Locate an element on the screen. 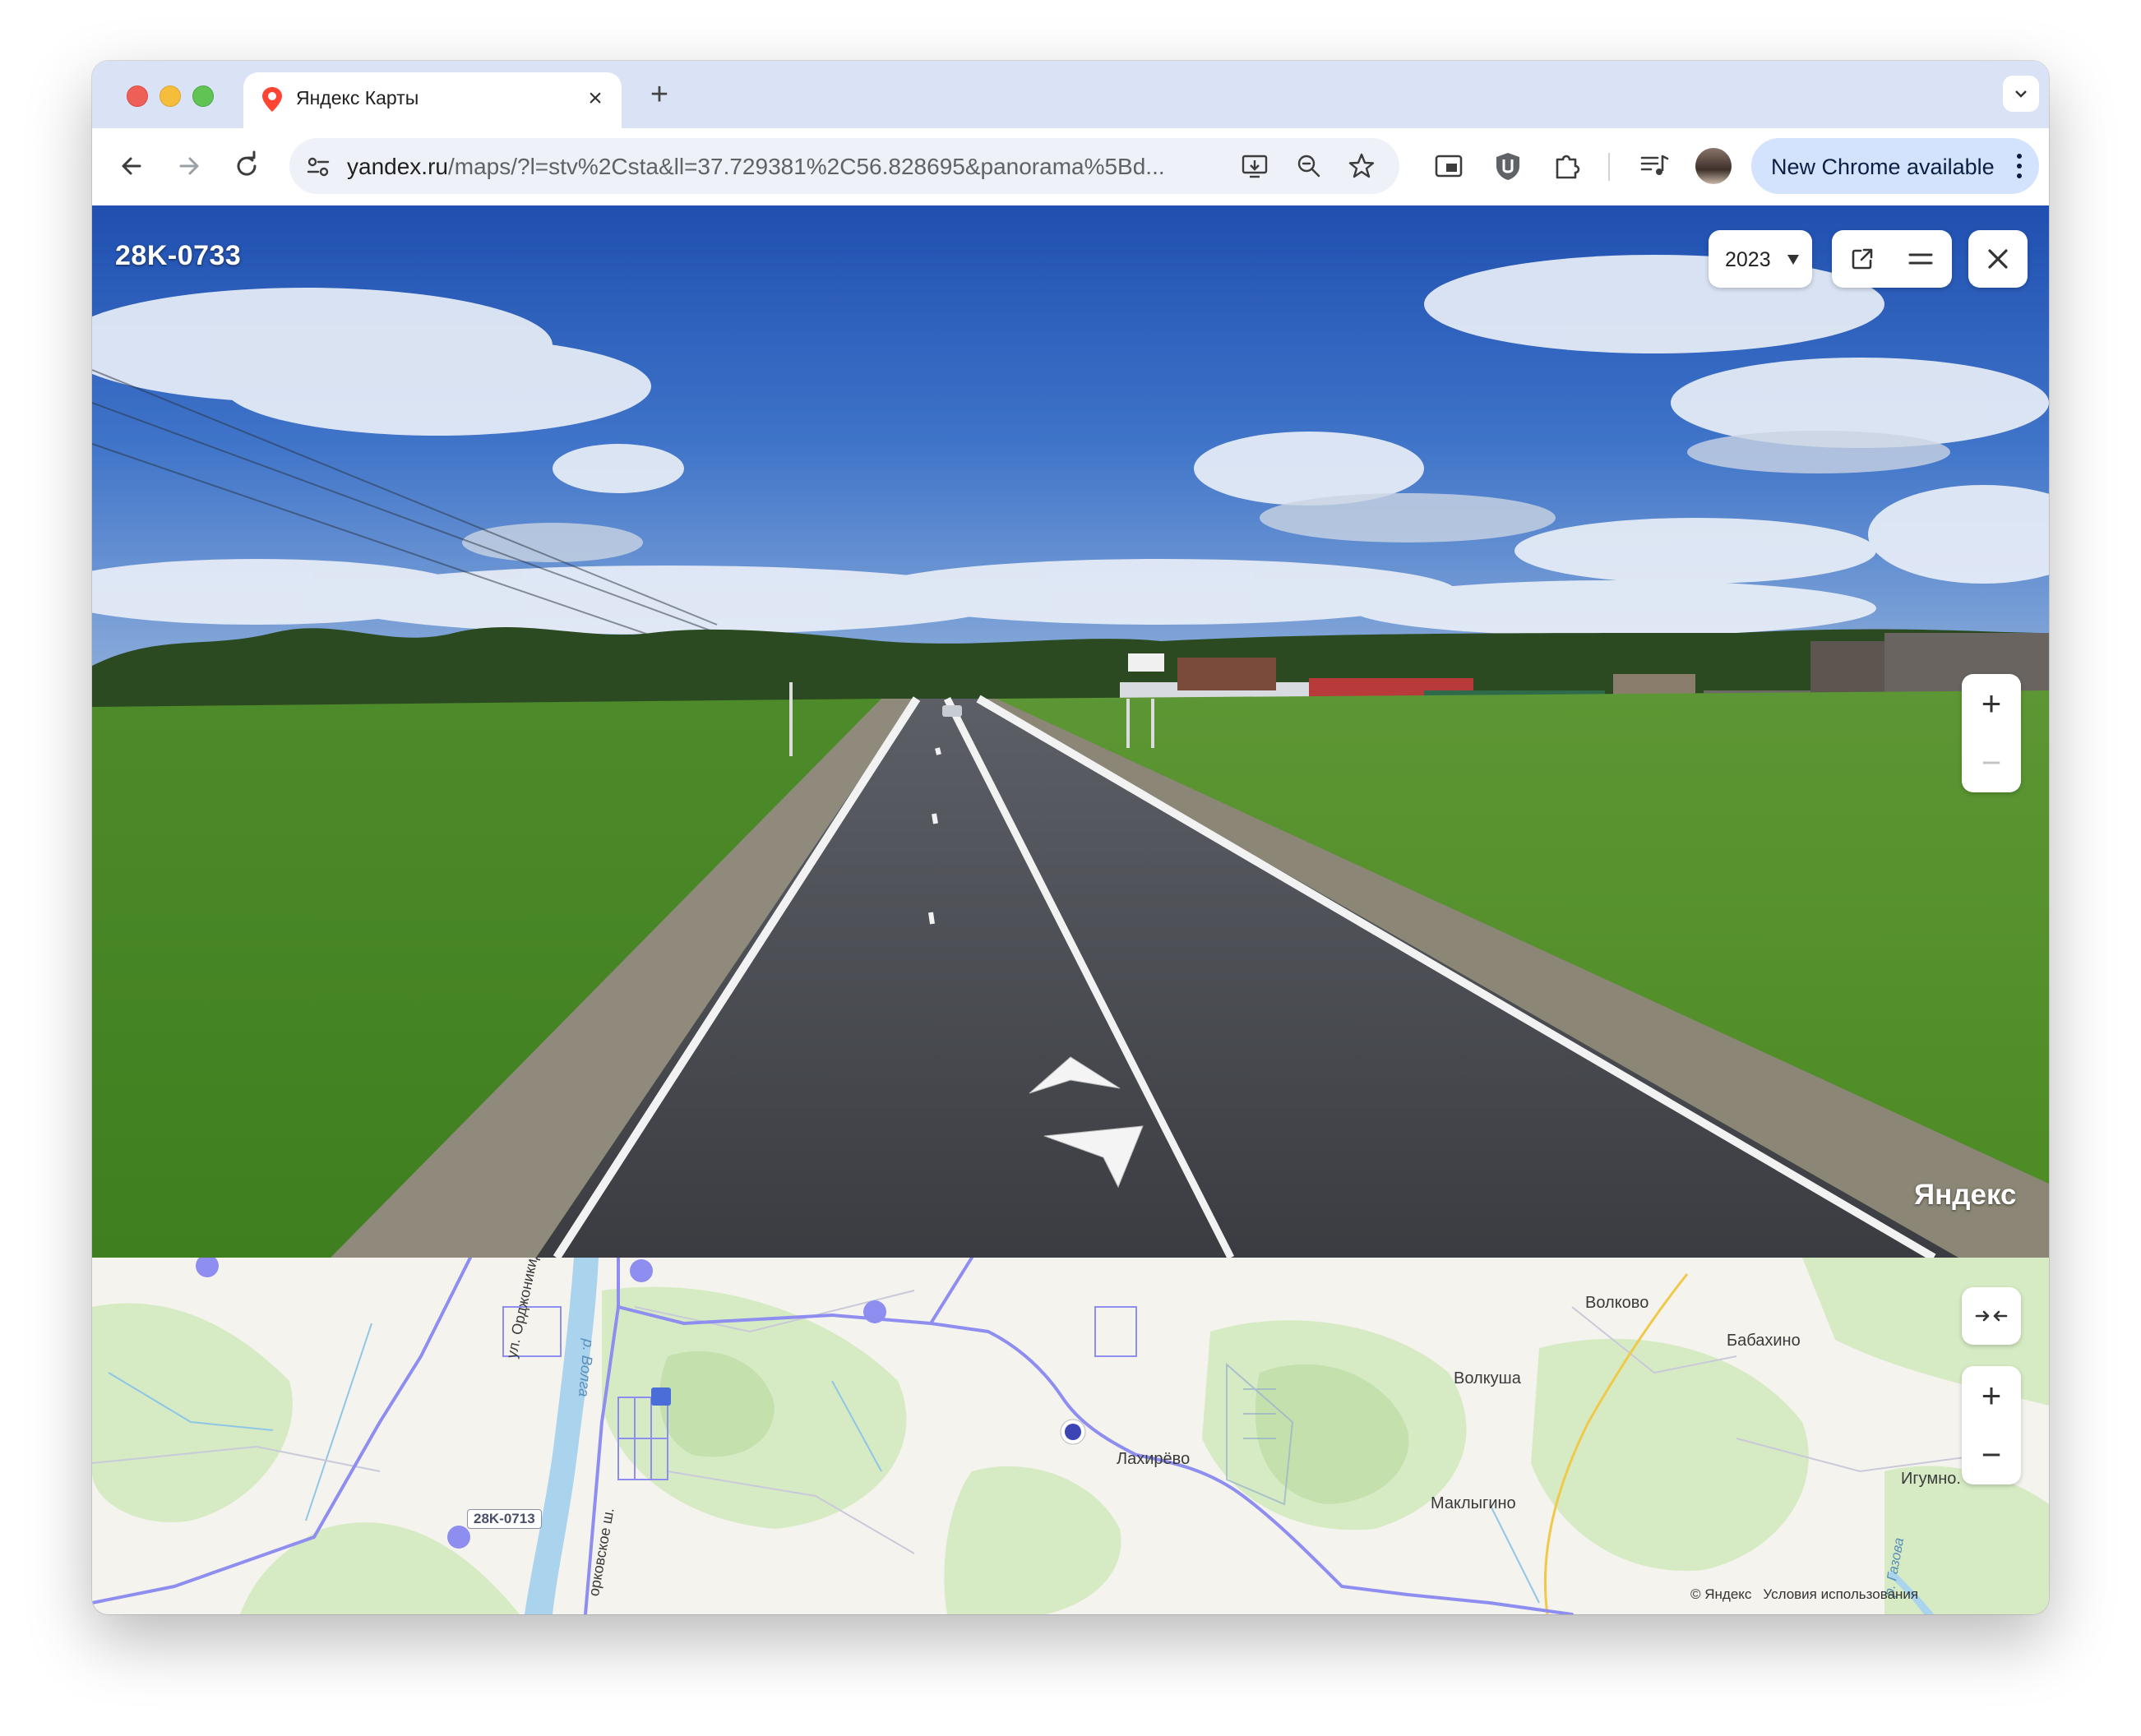  year-selector: 2023 is located at coordinates (1761, 259).